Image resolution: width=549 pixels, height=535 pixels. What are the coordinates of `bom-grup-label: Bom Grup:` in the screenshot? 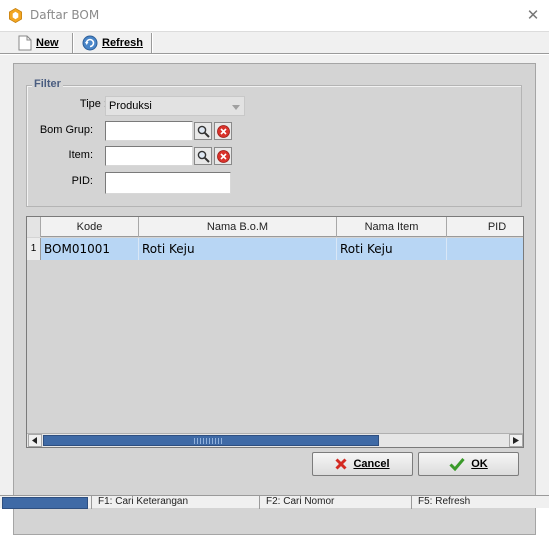 It's located at (66, 130).